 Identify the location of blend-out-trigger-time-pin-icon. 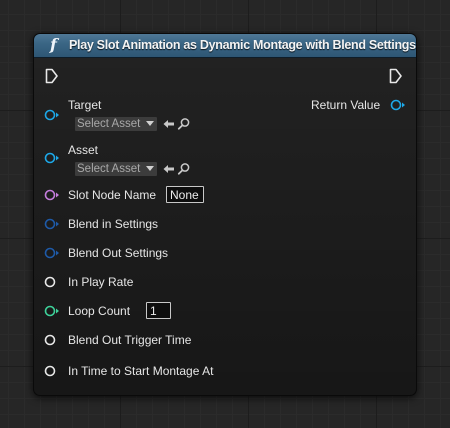
(52, 340).